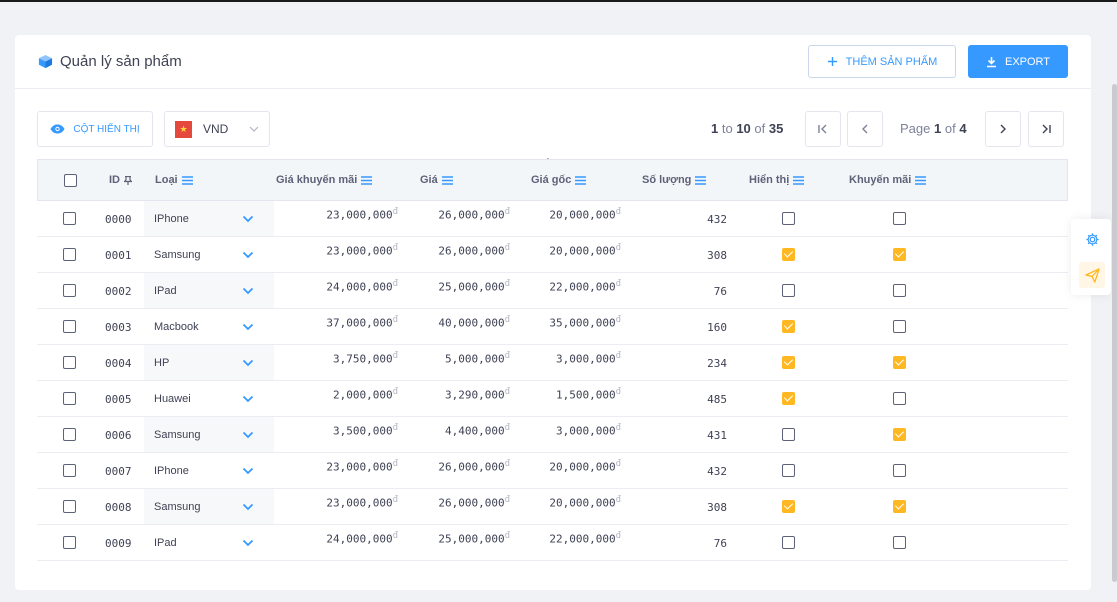 Image resolution: width=1117 pixels, height=602 pixels. I want to click on chevron-left-icon, so click(865, 129).